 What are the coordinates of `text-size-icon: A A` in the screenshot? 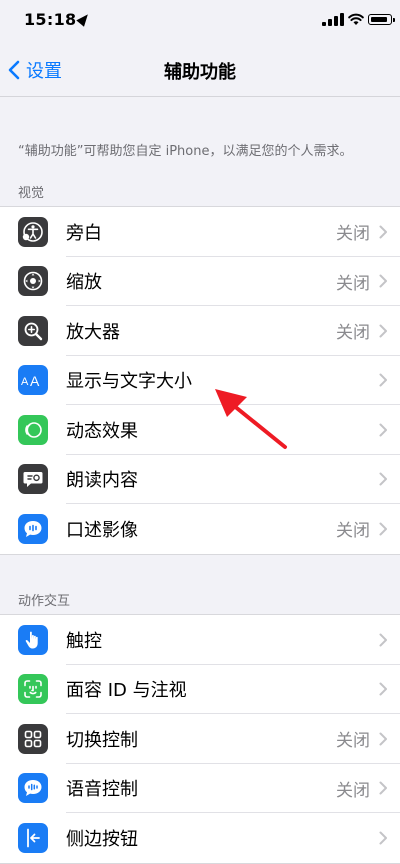 It's located at (33, 380).